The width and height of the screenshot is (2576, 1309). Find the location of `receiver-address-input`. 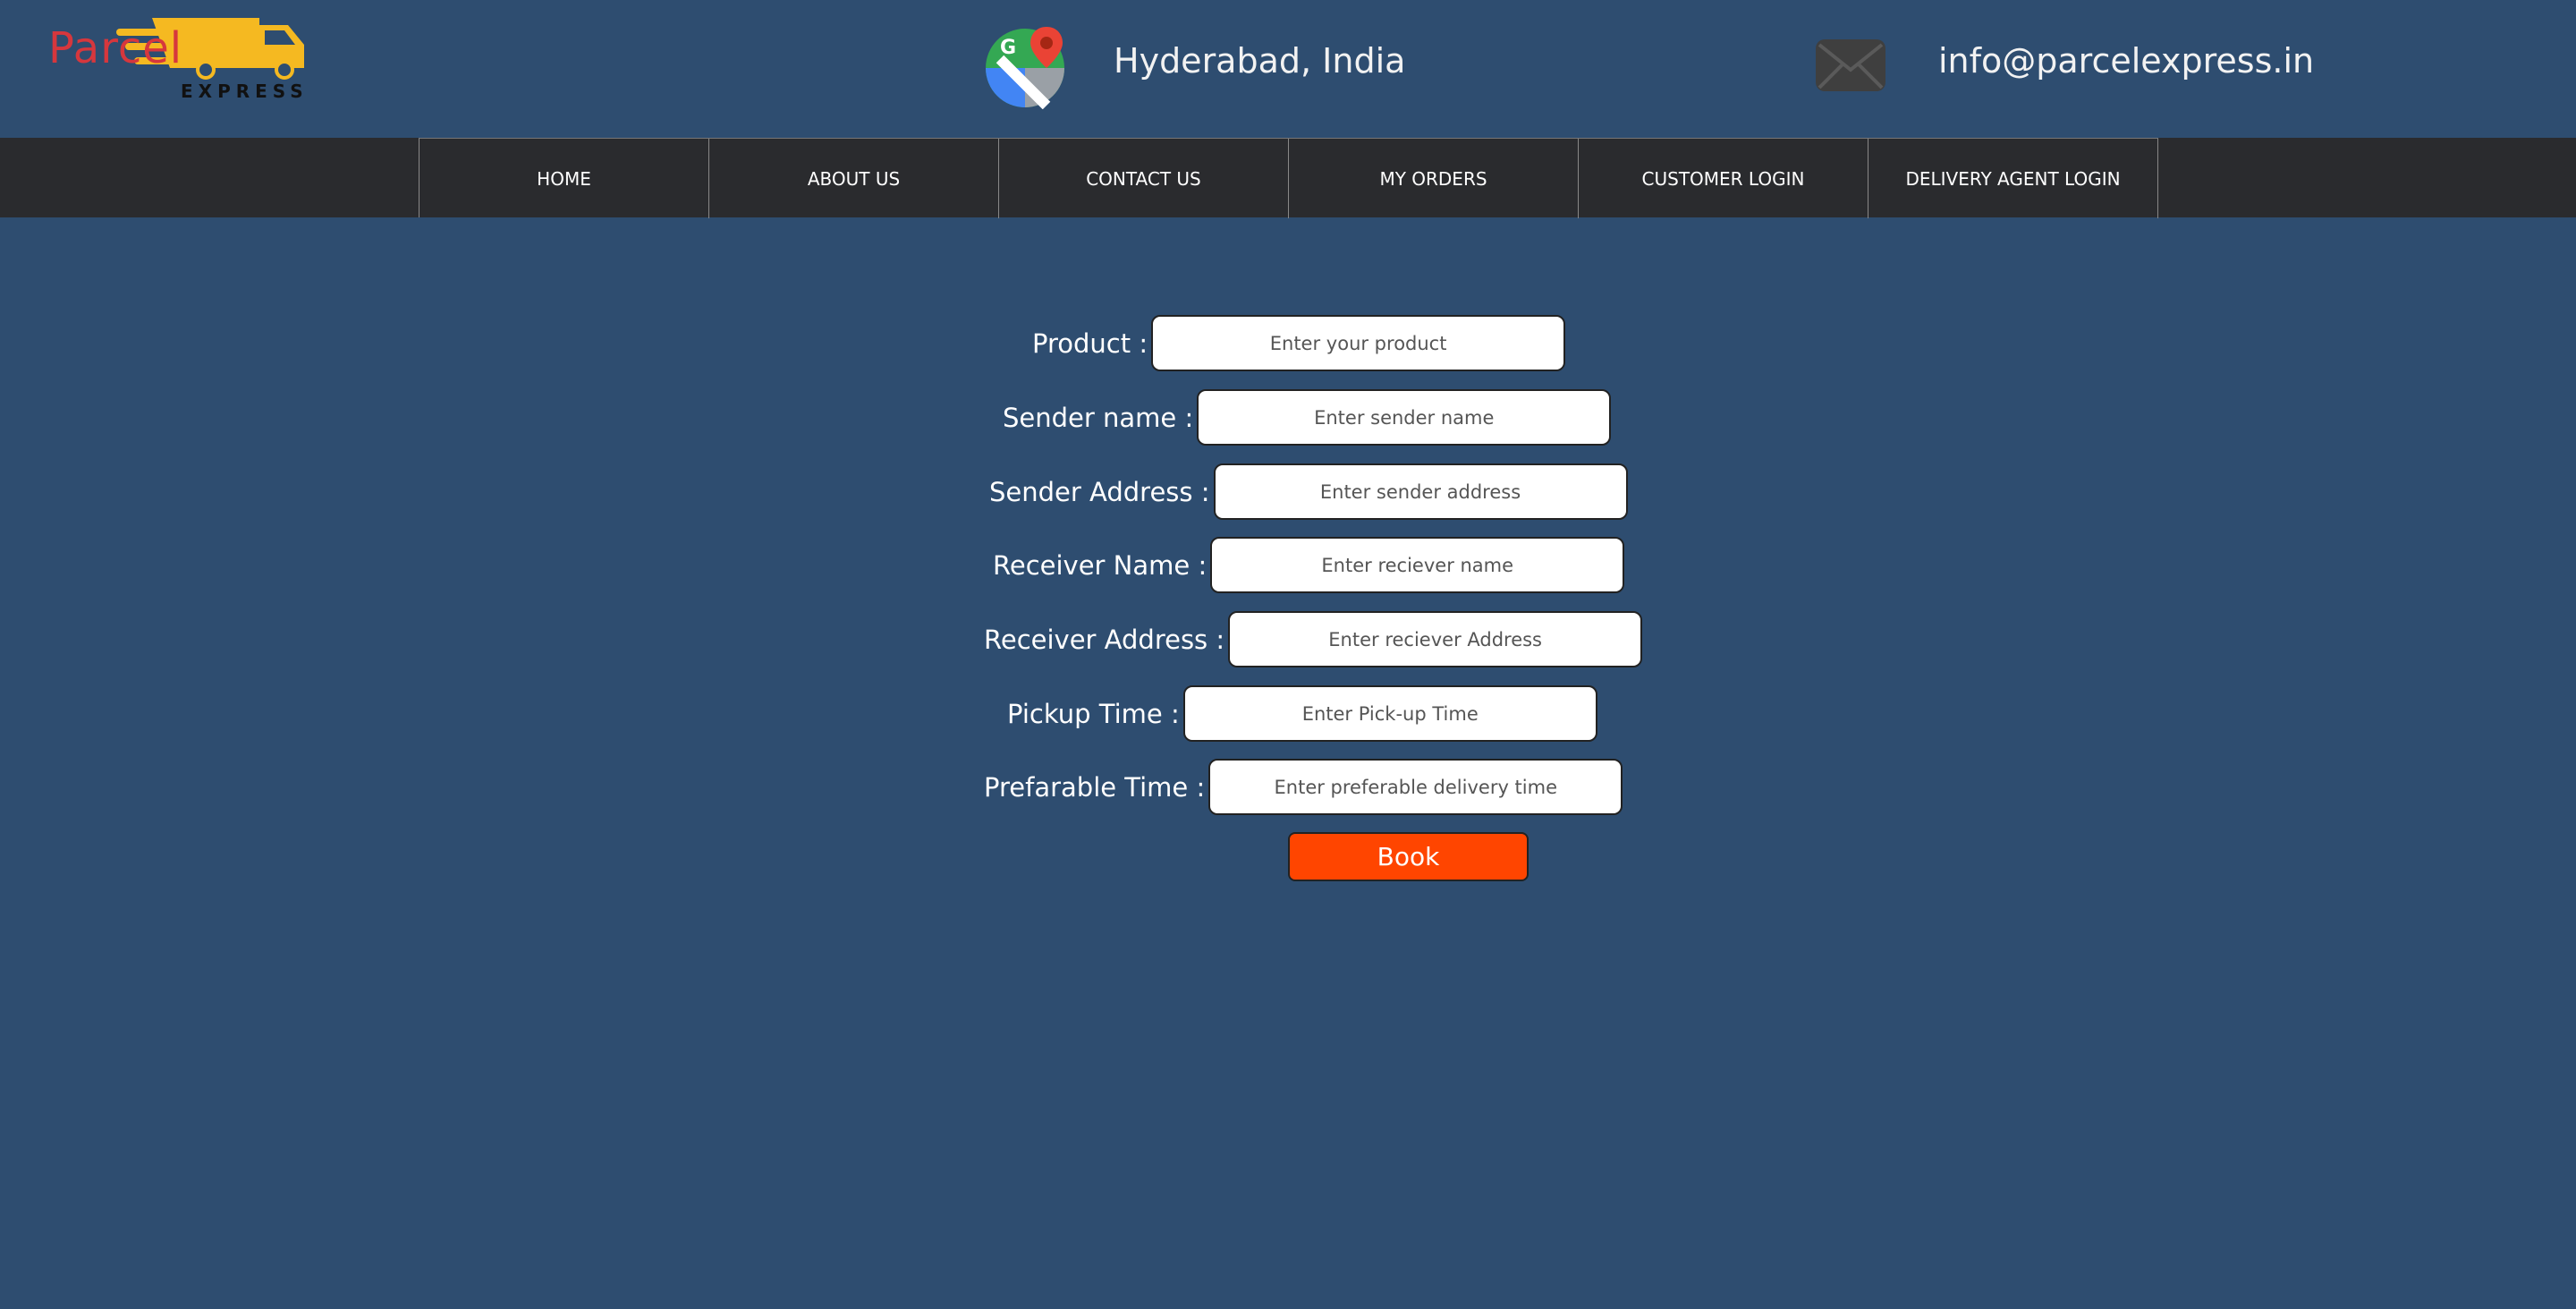

receiver-address-input is located at coordinates (1435, 639).